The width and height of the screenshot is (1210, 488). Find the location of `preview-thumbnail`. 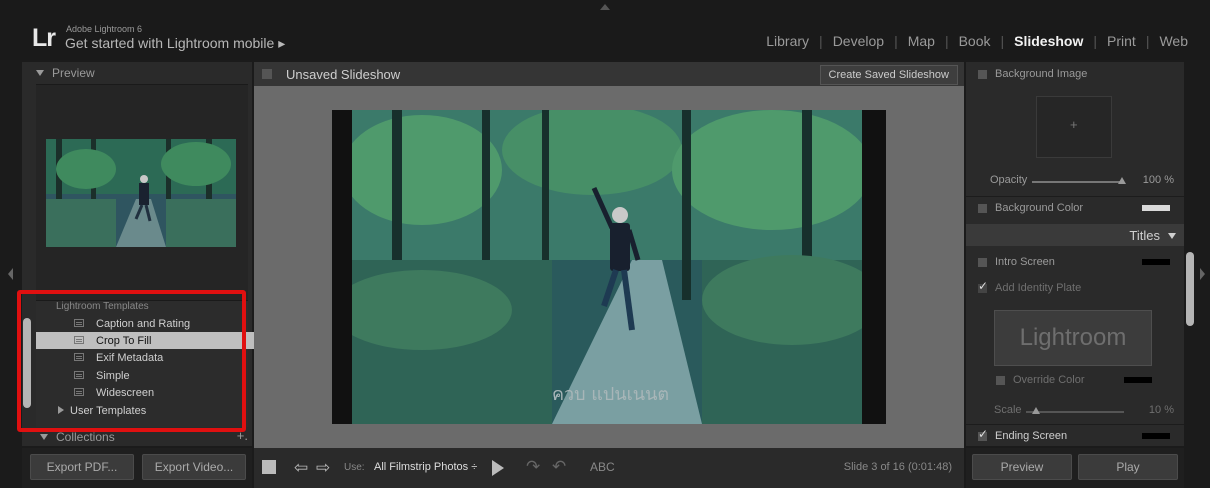

preview-thumbnail is located at coordinates (141, 193).